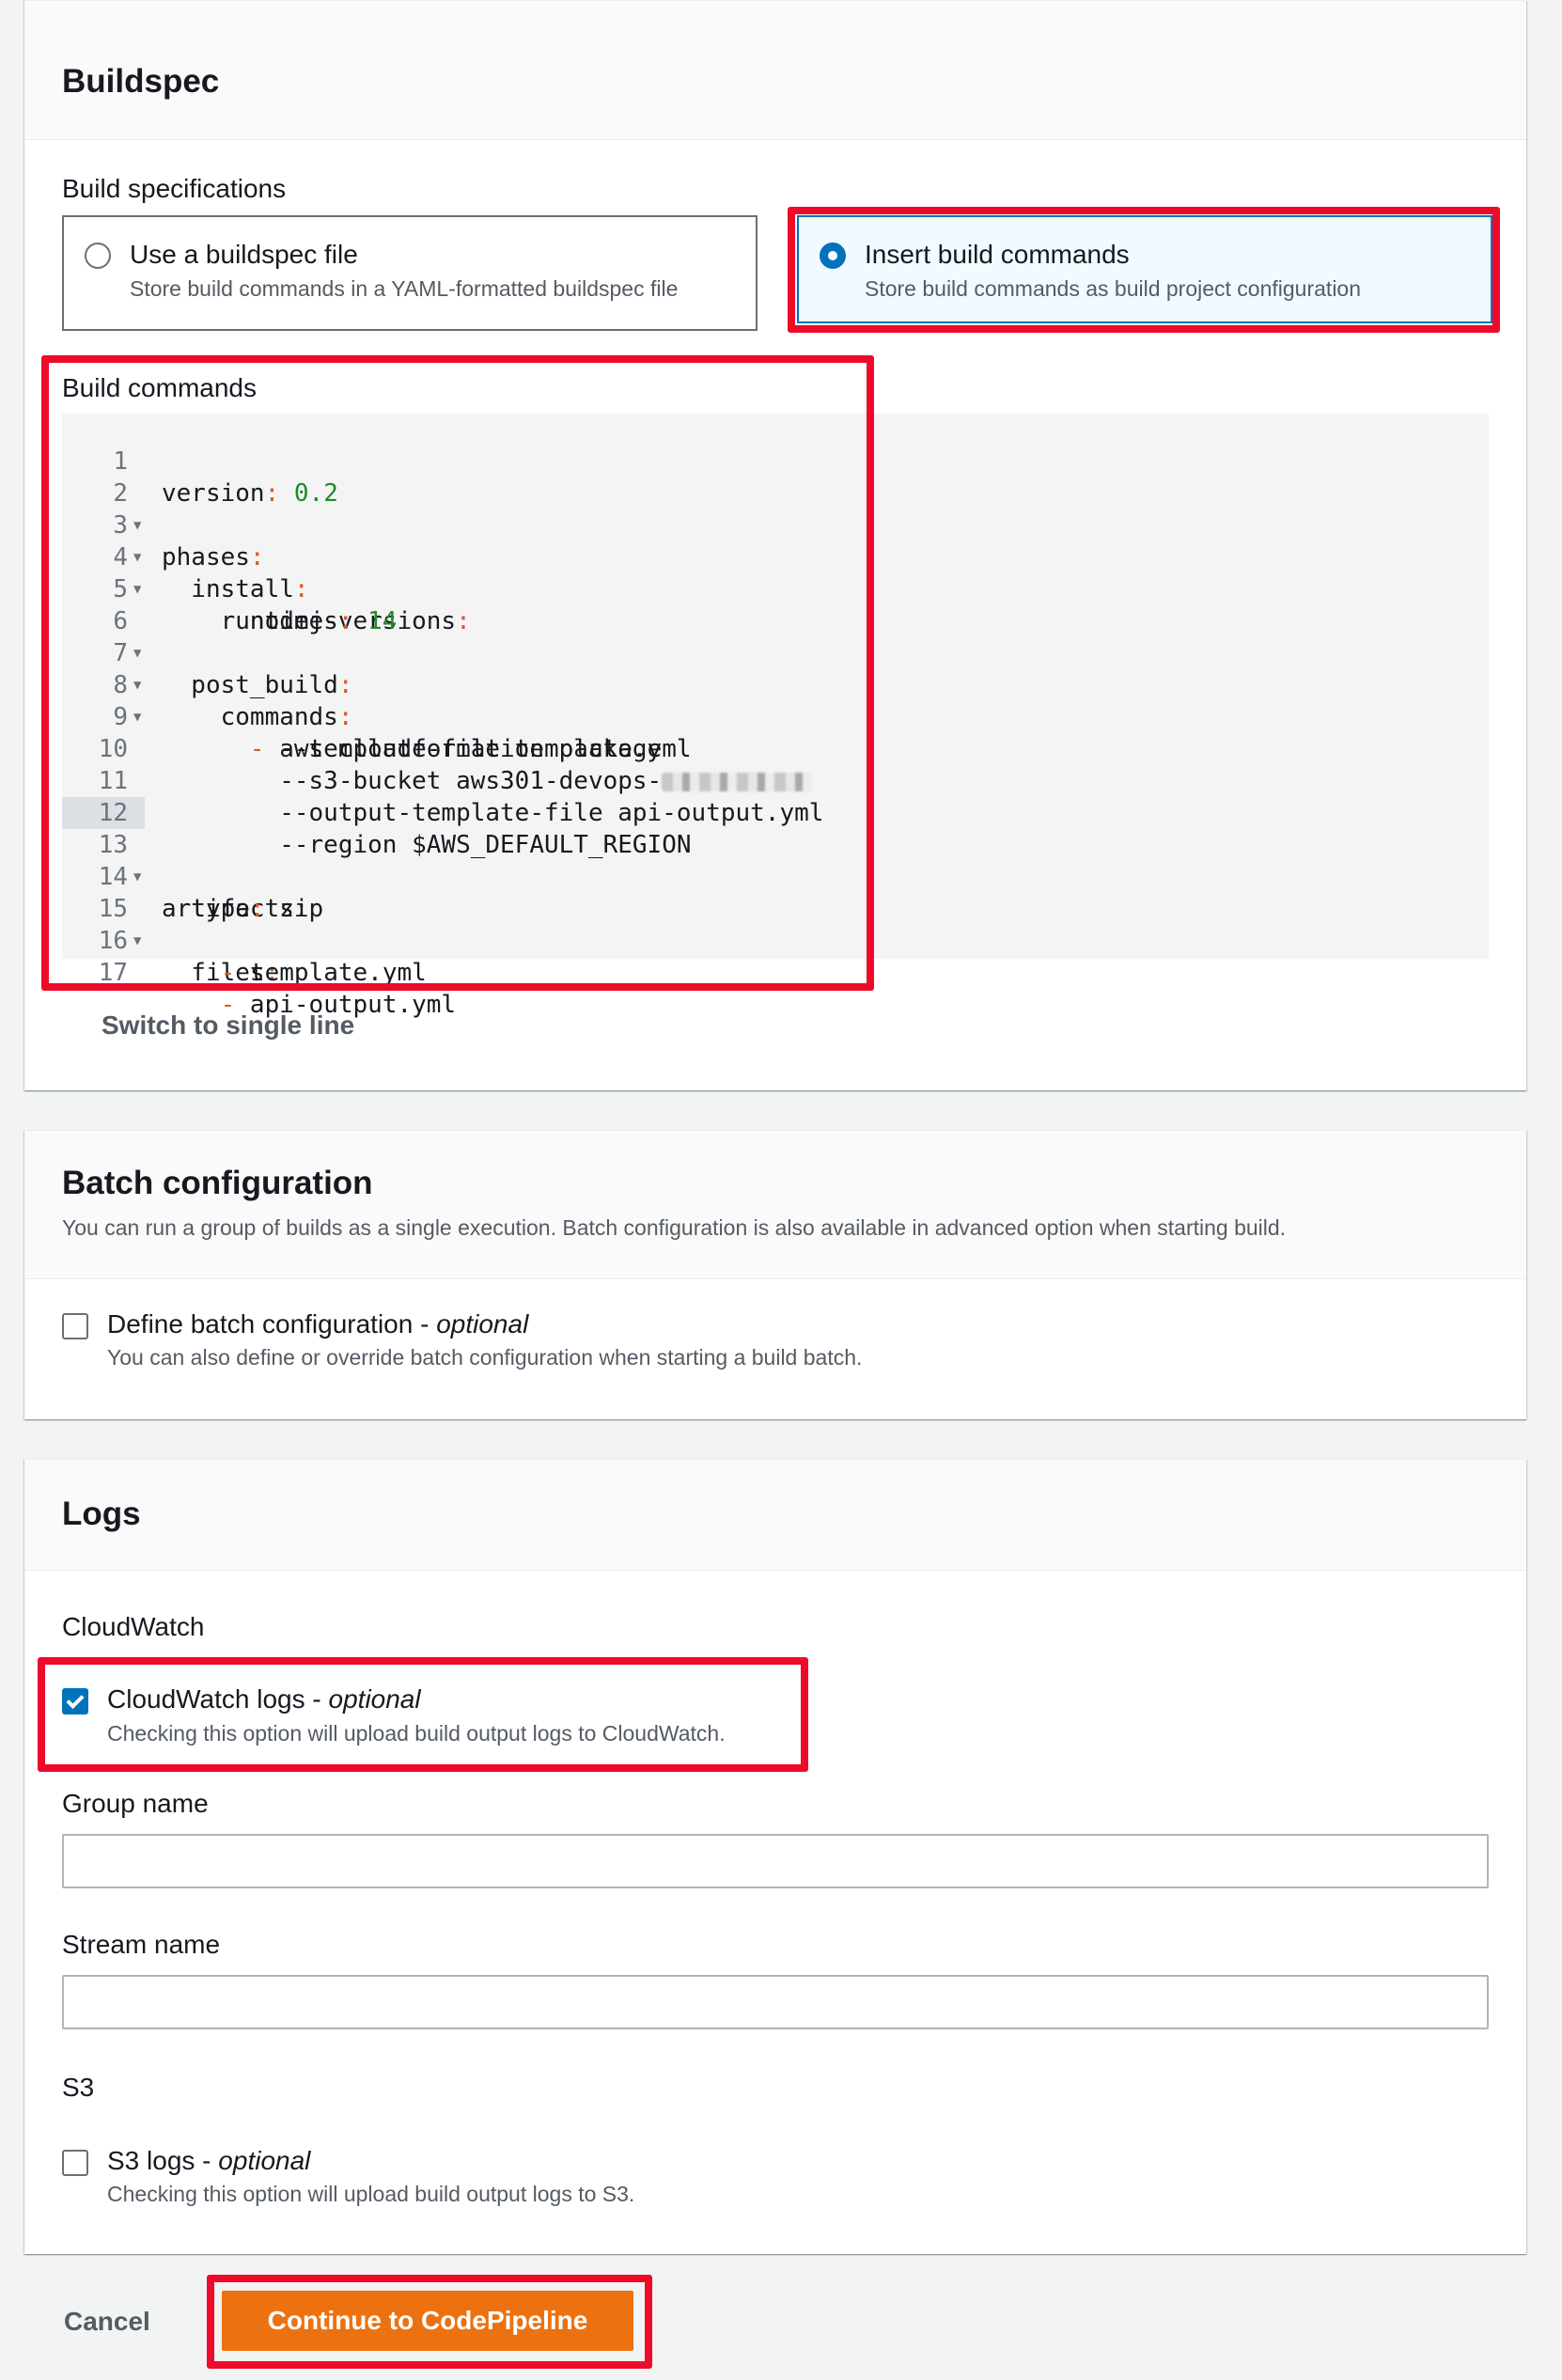 The width and height of the screenshot is (1562, 2380). I want to click on code-text: version: 0.2, so click(250, 493).